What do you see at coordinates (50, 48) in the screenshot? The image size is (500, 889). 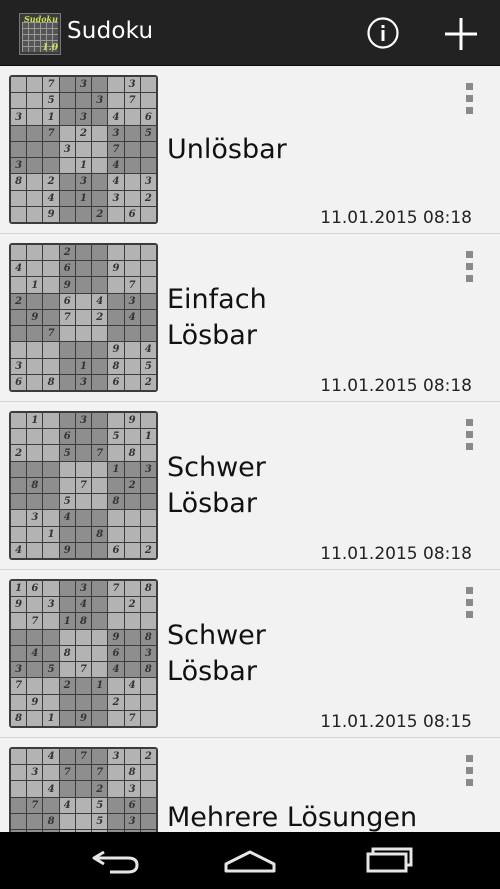 I see `app-icon-version: 1.0` at bounding box center [50, 48].